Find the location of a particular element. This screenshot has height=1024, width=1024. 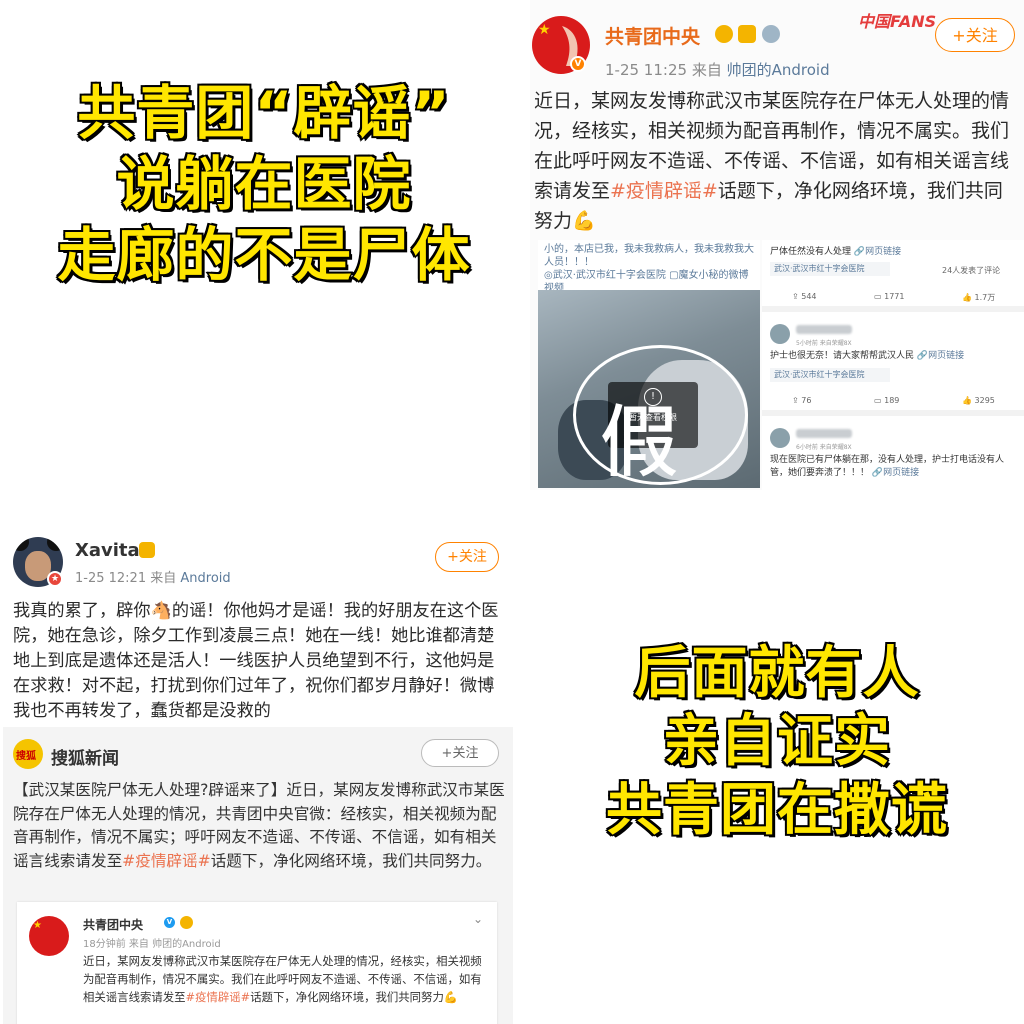

count: 76 is located at coordinates (806, 400).